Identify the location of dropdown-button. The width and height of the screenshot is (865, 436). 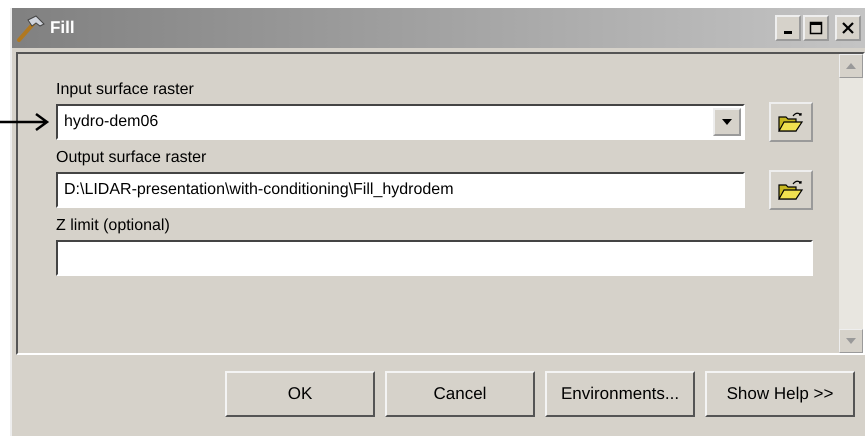
(727, 122).